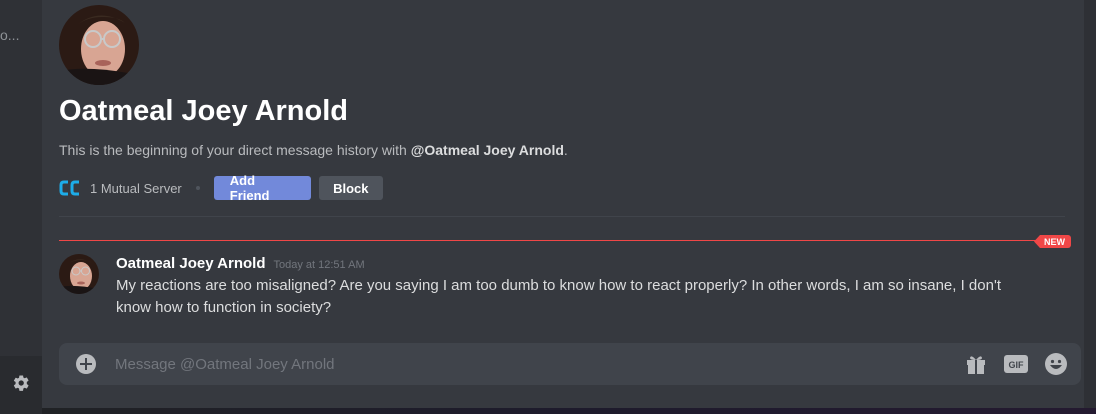  I want to click on svg-text: GIF, so click(1017, 365).